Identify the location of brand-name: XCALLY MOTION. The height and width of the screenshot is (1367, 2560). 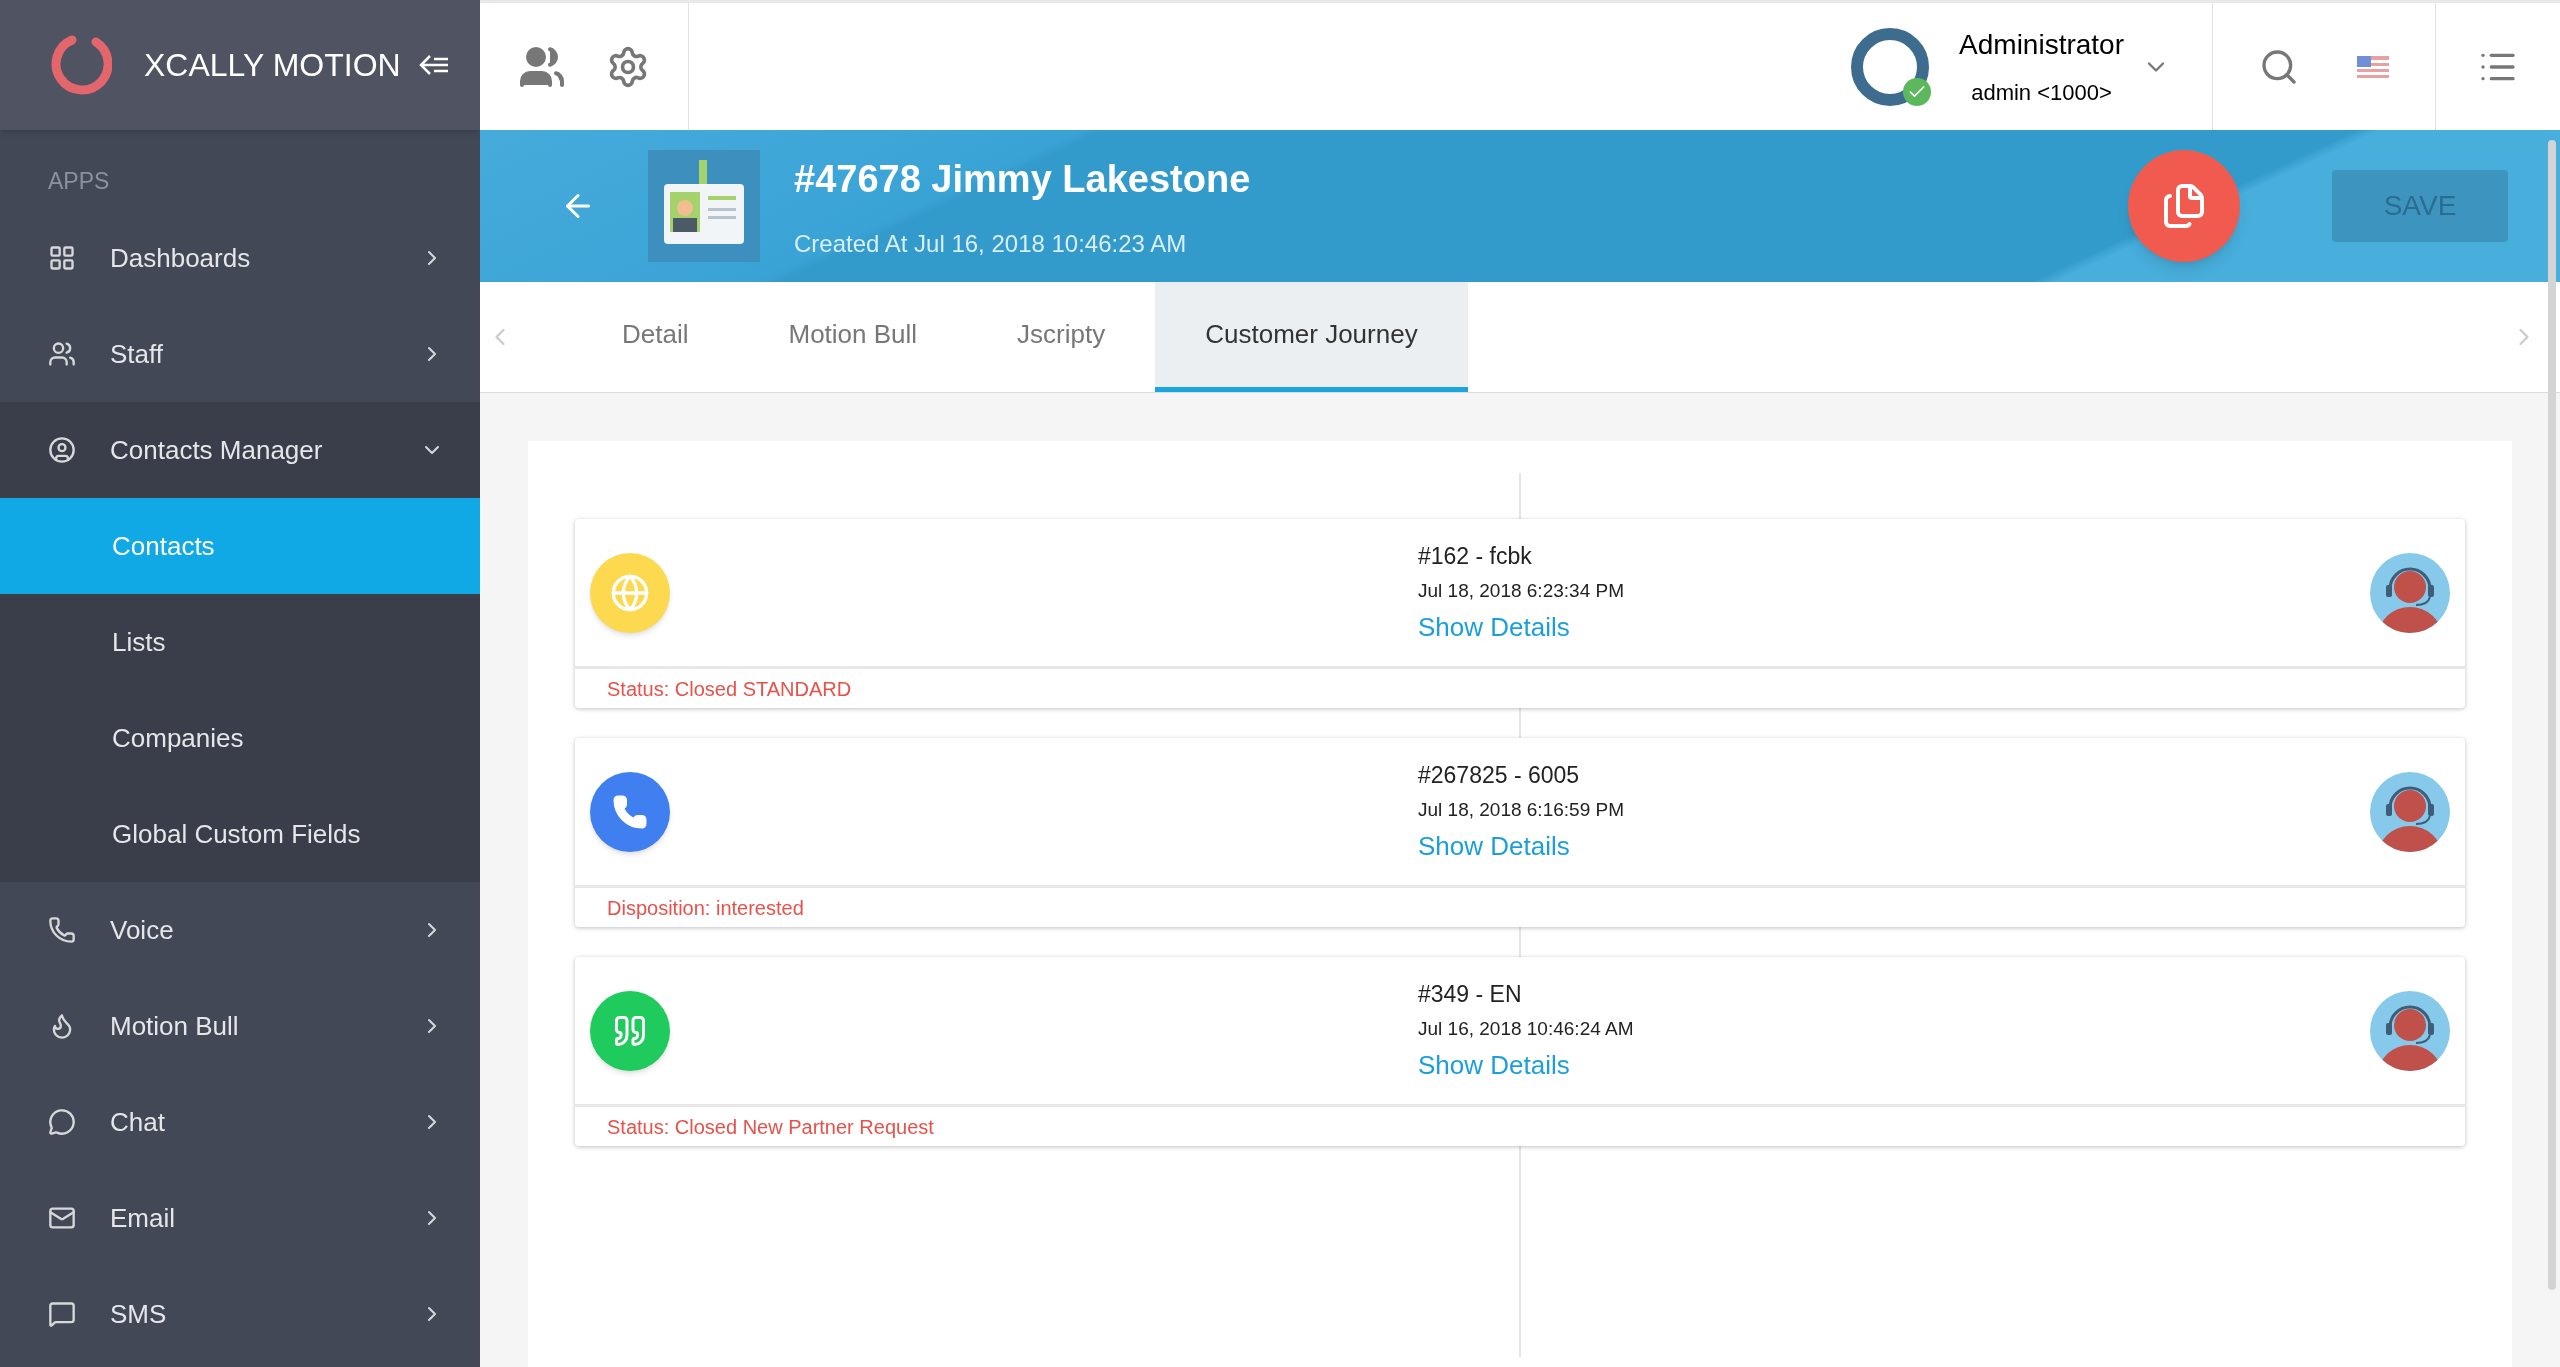
(272, 65).